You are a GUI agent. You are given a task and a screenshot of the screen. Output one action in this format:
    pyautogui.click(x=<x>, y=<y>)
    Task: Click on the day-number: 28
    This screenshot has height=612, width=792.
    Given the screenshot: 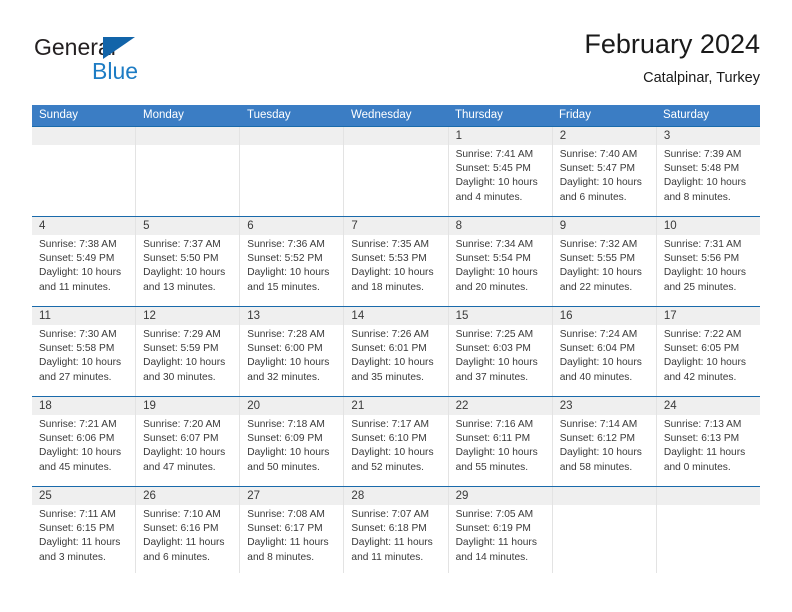 What is the action you would take?
    pyautogui.click(x=358, y=496)
    